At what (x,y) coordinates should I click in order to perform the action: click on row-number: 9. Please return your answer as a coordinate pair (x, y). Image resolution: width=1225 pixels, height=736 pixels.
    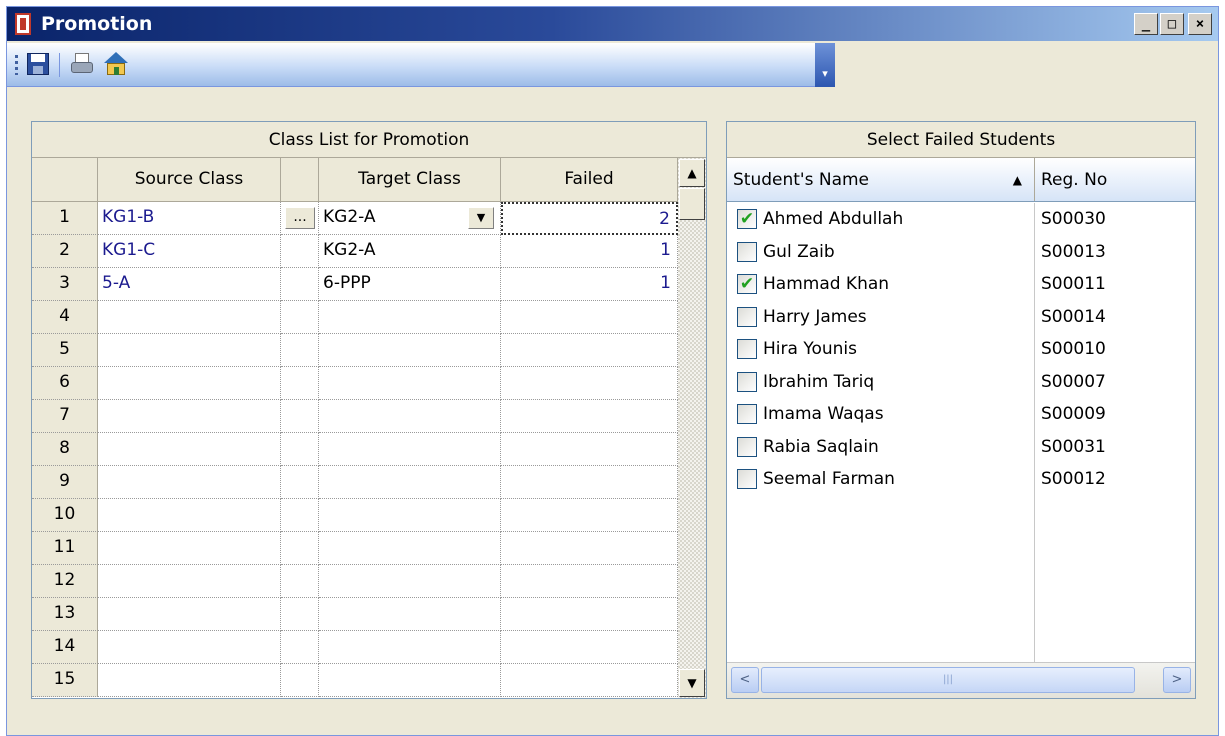
    Looking at the image, I should click on (65, 482).